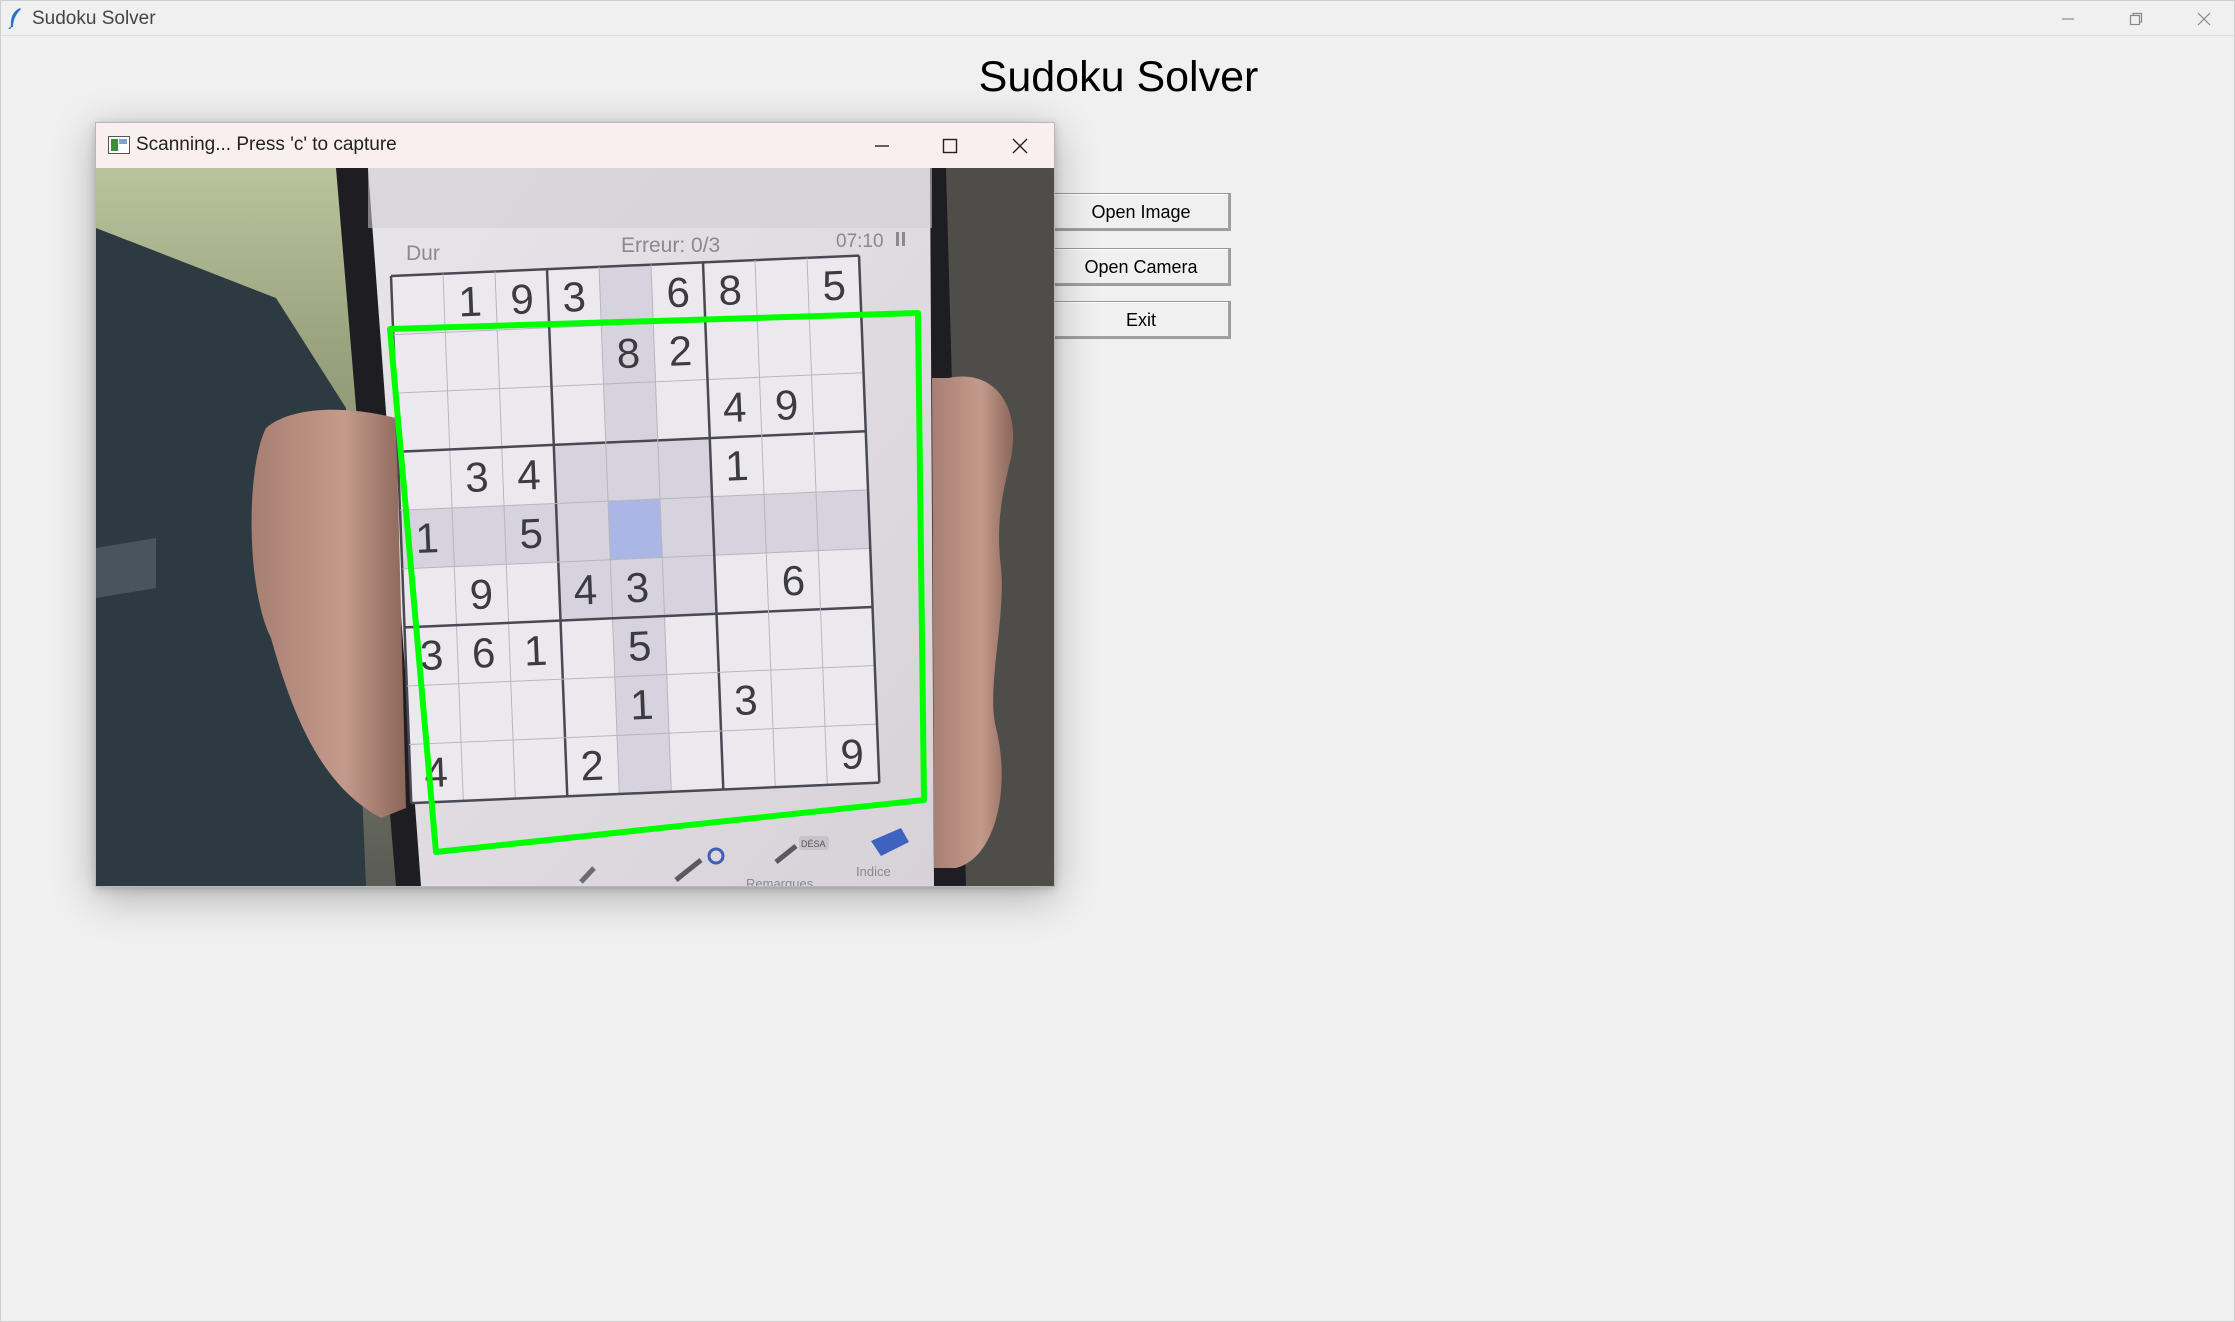 This screenshot has width=2235, height=1322. I want to click on scan-minimize-button, so click(882, 145).